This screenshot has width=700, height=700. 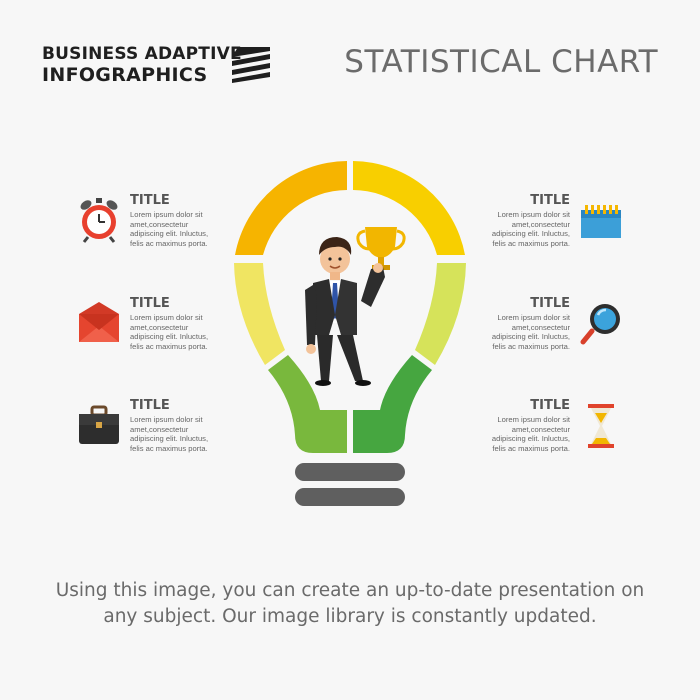 What do you see at coordinates (392, 404) in the screenshot?
I see `bulb-segment-bottom-right` at bounding box center [392, 404].